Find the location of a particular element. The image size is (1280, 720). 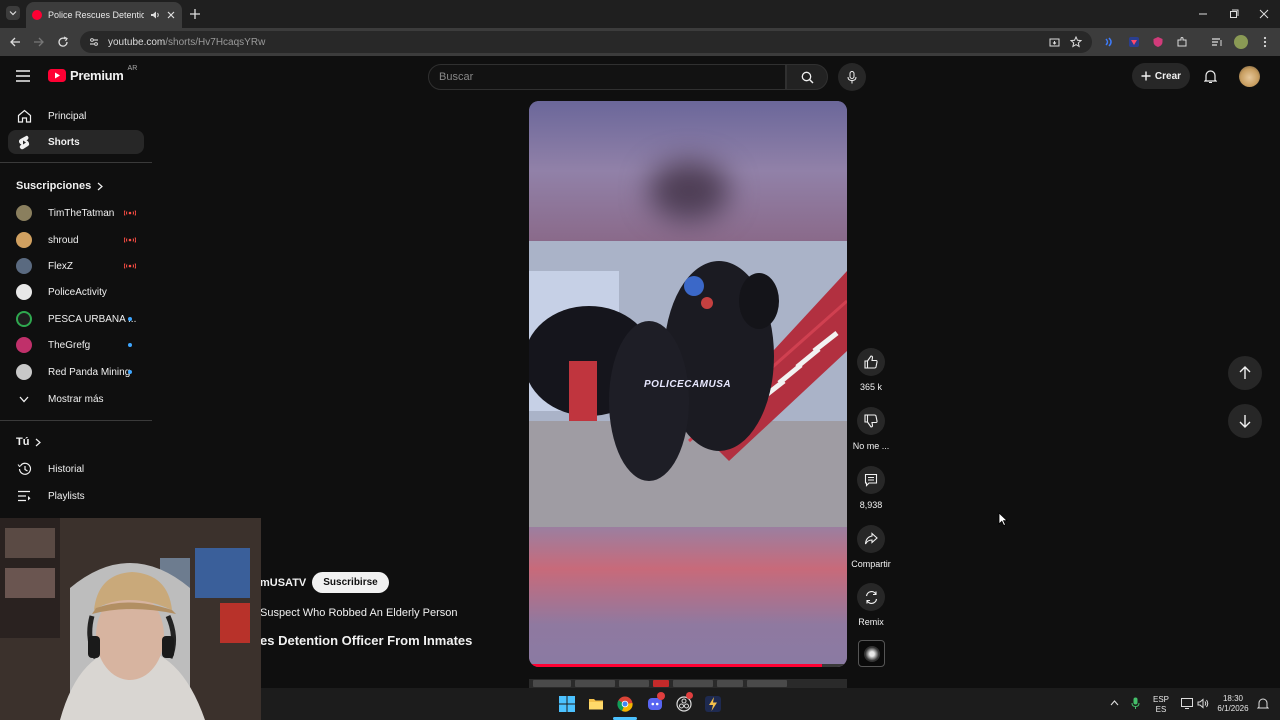

live-indicator-icon is located at coordinates (130, 240).